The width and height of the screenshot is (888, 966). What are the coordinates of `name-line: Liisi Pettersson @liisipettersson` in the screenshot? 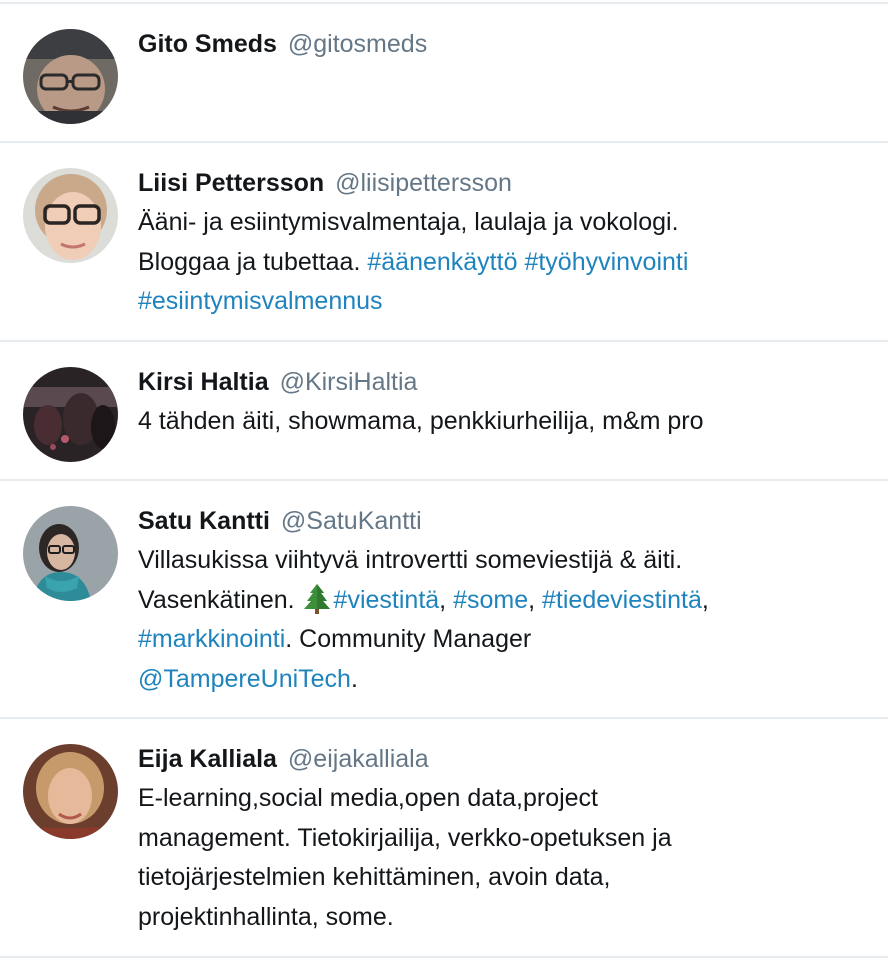 It's located at (503, 183).